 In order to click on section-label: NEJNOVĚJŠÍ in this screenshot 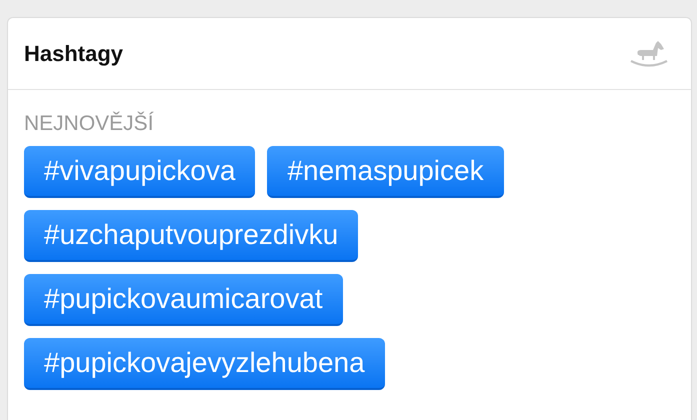, I will do `click(89, 124)`.